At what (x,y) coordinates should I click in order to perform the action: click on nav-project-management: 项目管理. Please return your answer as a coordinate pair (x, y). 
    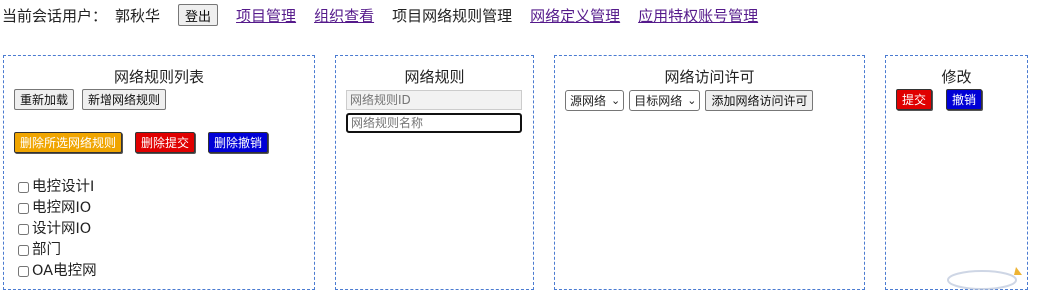
    Looking at the image, I should click on (266, 15).